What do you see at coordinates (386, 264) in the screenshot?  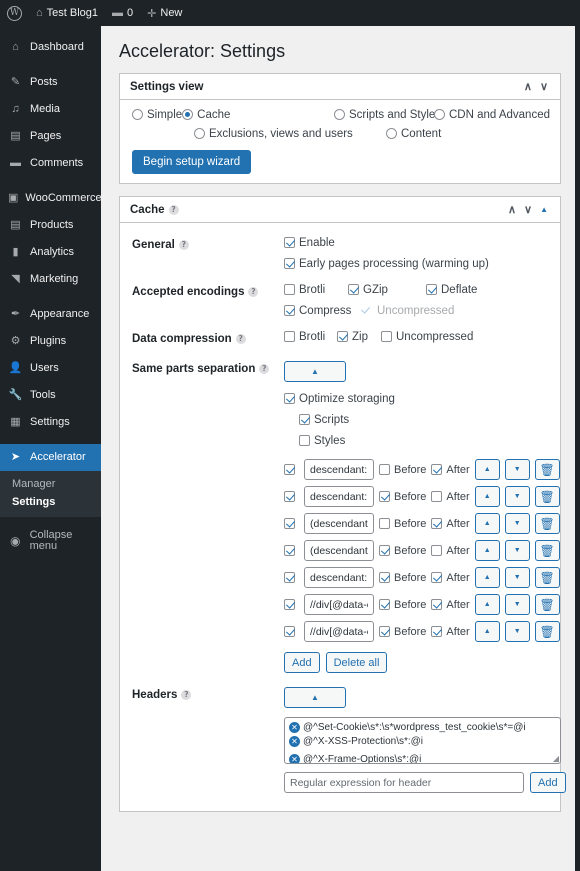 I see `checkbox-early-pages-processing: Early pages processing (warming up)` at bounding box center [386, 264].